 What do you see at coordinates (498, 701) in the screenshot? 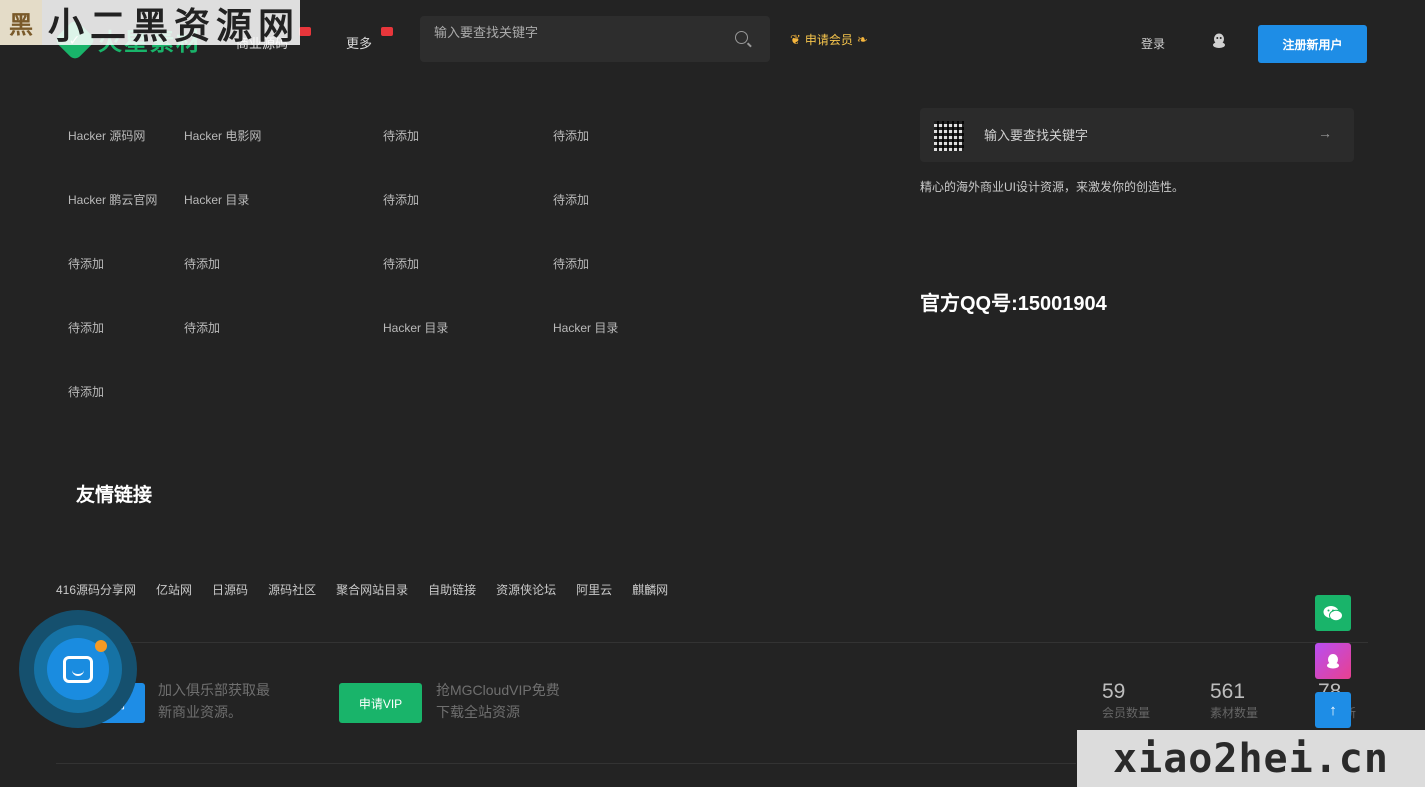
I see `vip-promo-text: 抢MGCloudVIP免费下载全站资源` at bounding box center [498, 701].